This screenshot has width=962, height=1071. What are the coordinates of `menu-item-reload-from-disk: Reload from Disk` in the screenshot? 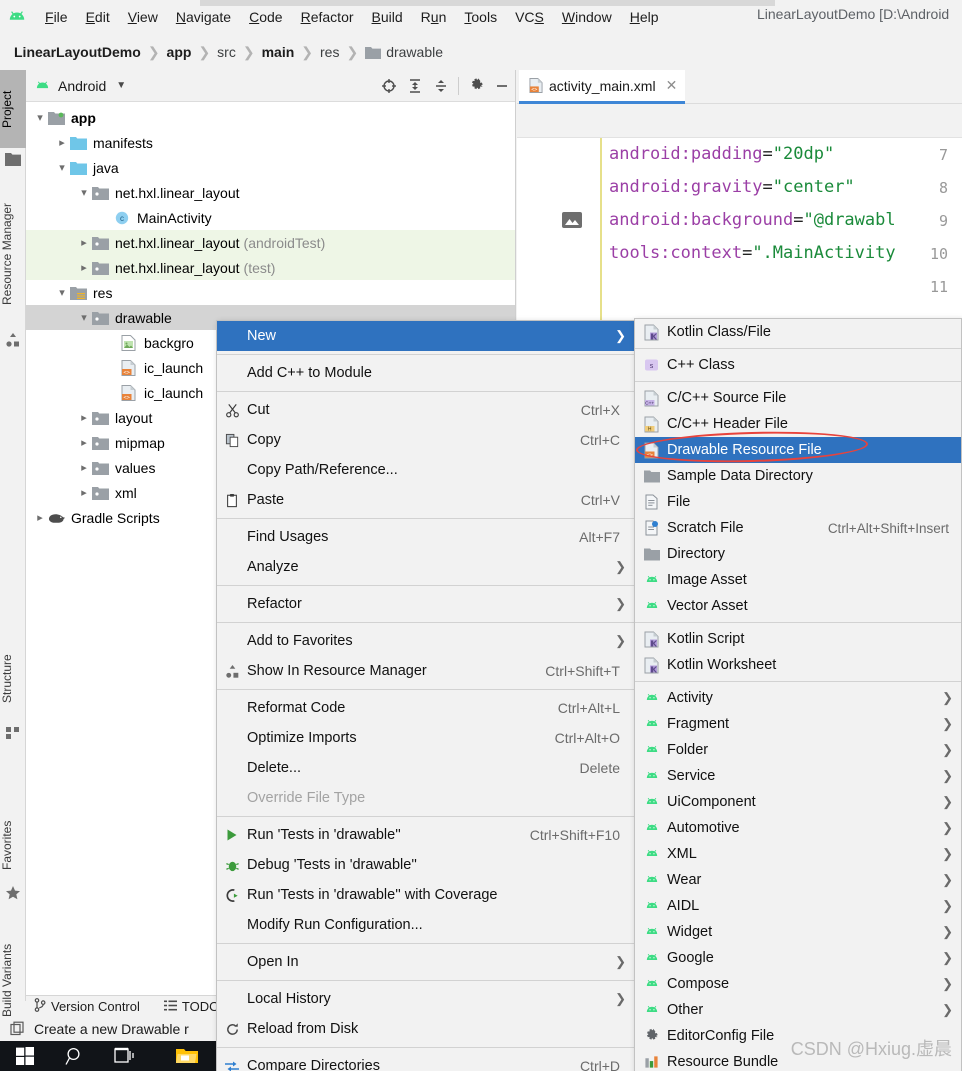 It's located at (425, 1029).